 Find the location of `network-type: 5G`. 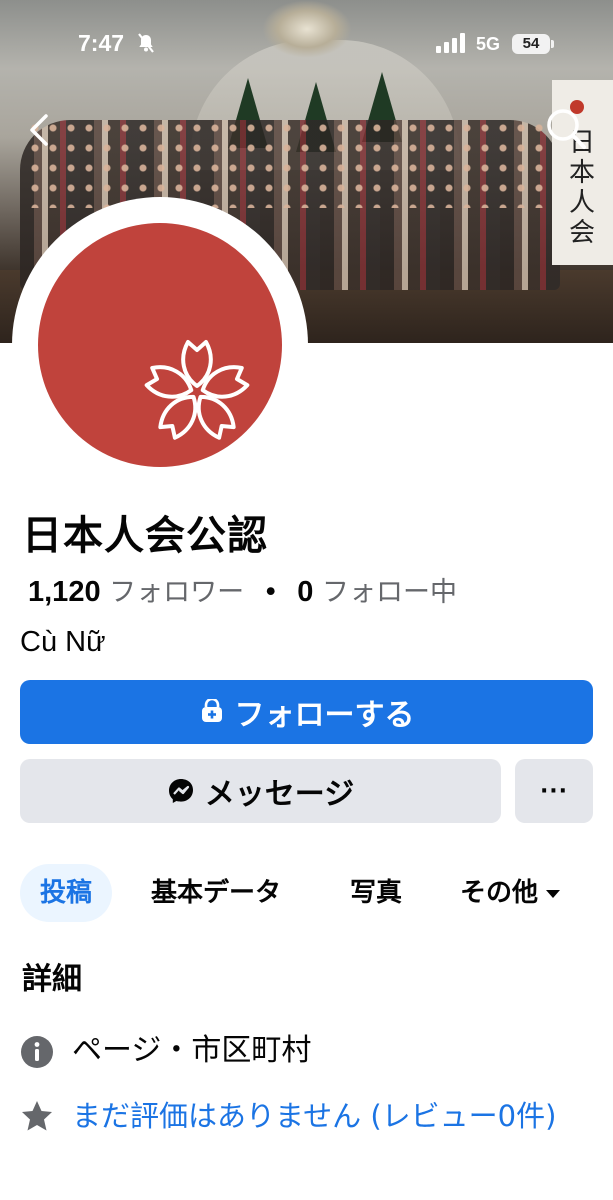

network-type: 5G is located at coordinates (488, 44).